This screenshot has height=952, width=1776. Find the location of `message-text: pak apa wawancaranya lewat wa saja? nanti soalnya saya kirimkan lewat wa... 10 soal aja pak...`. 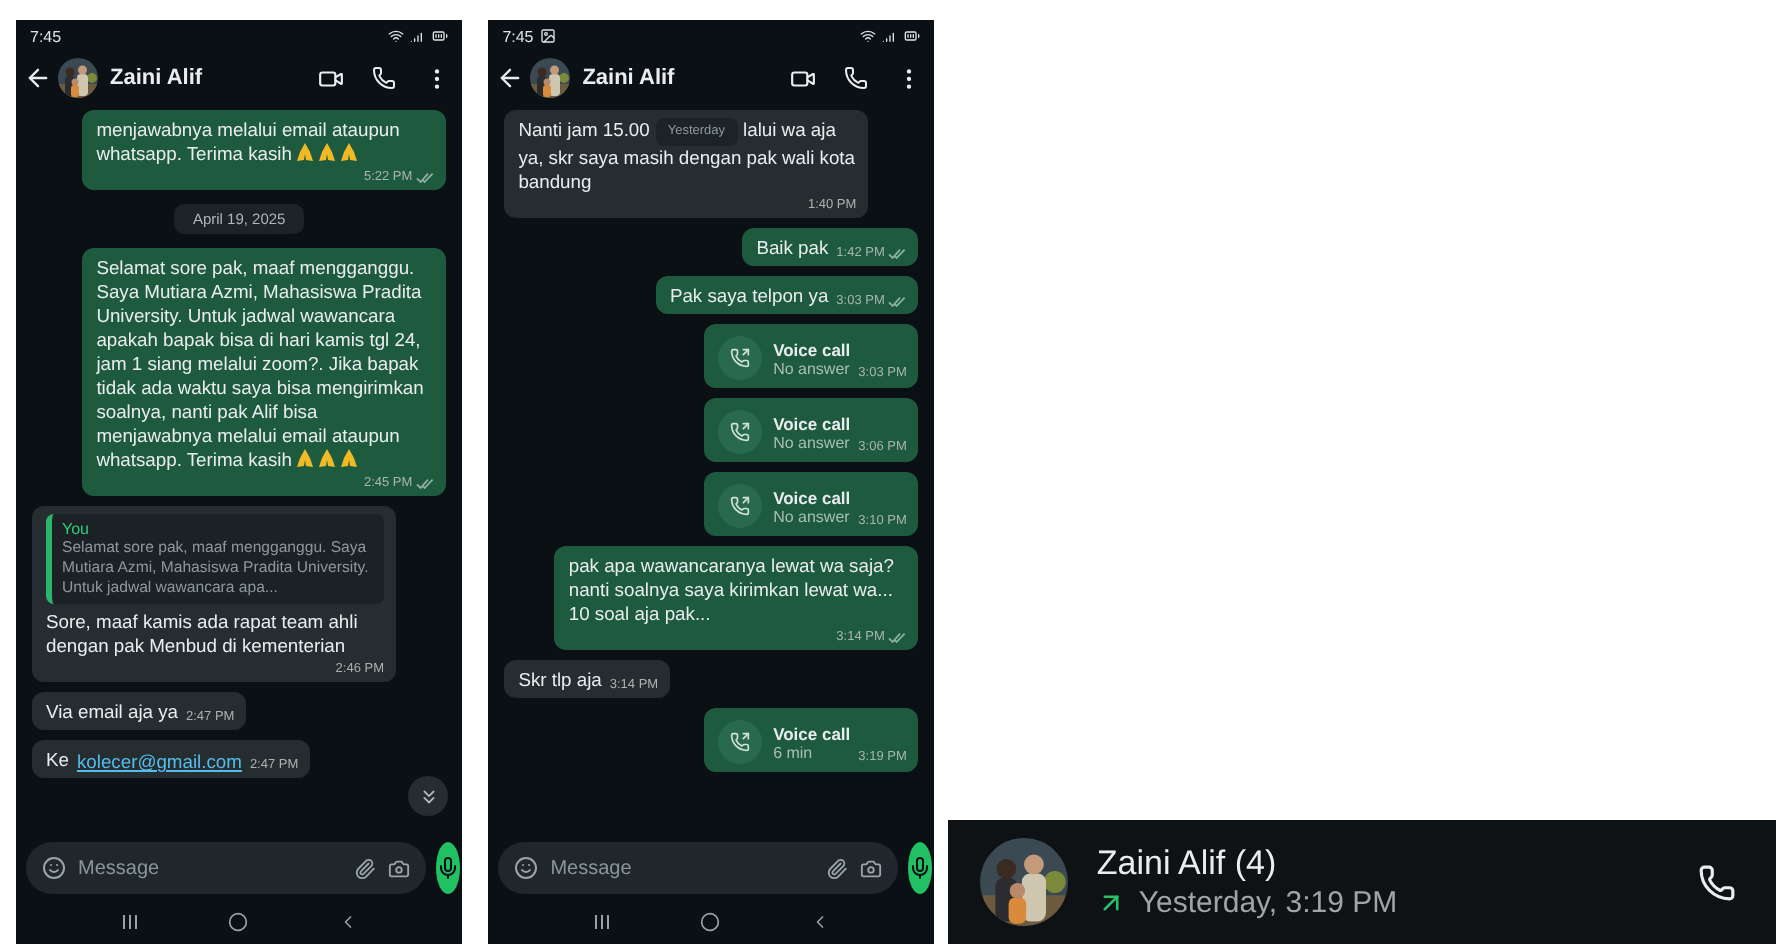

message-text: pak apa wawancaranya lewat wa saja? nanti soalnya saya kirimkan lewat wa... 10 soal aja pak... is located at coordinates (732, 590).